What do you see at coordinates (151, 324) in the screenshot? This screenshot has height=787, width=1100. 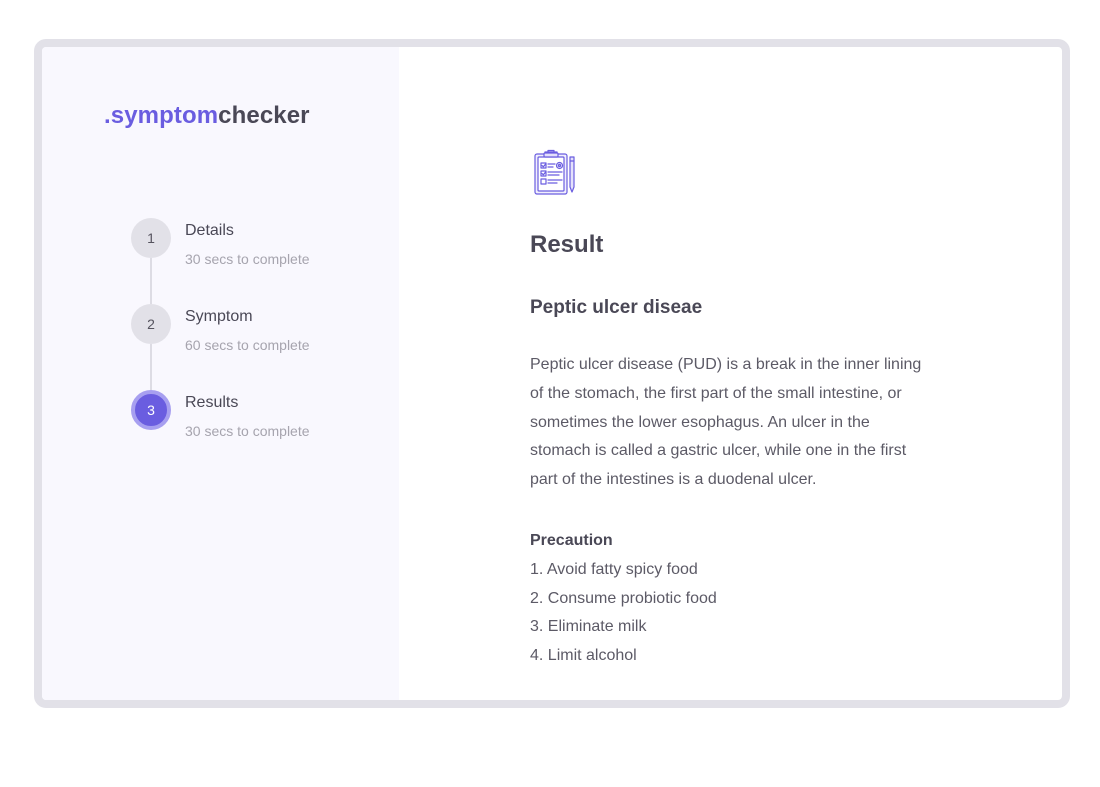 I see `step-number-badge: 2` at bounding box center [151, 324].